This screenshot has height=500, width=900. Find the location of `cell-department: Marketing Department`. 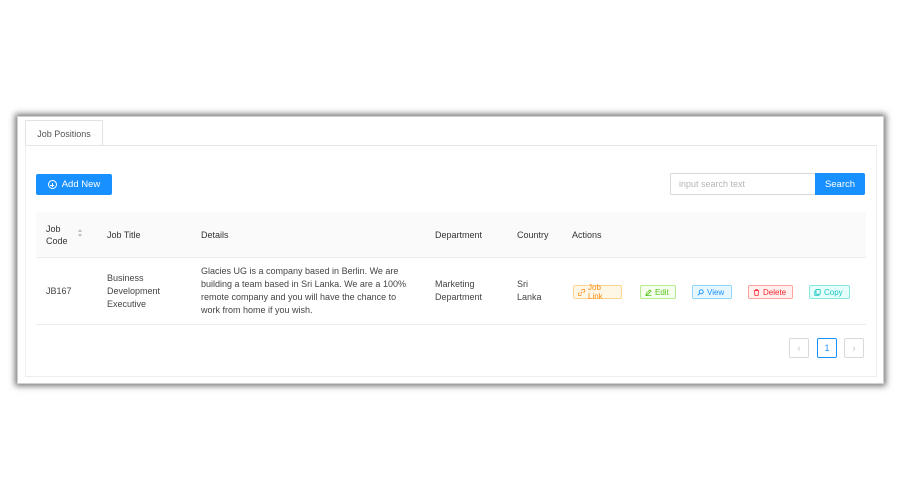

cell-department: Marketing Department is located at coordinates (466, 291).